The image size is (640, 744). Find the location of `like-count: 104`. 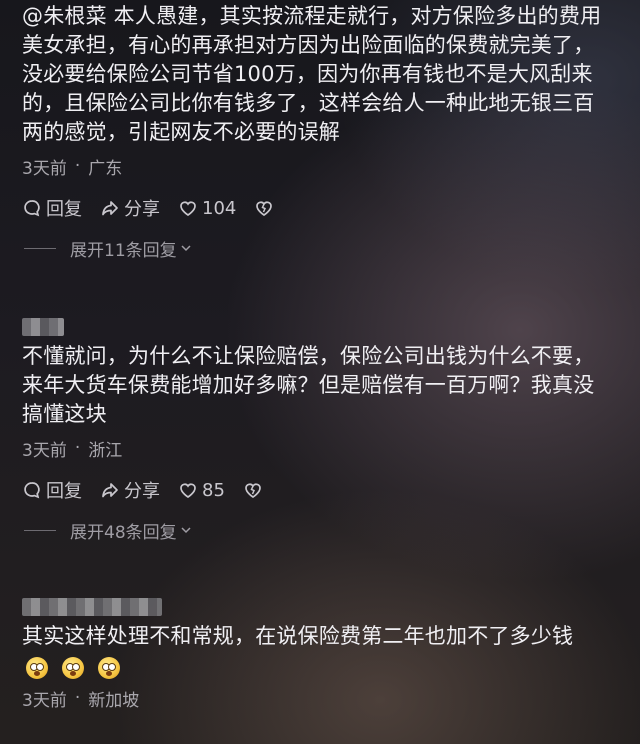

like-count: 104 is located at coordinates (219, 208).